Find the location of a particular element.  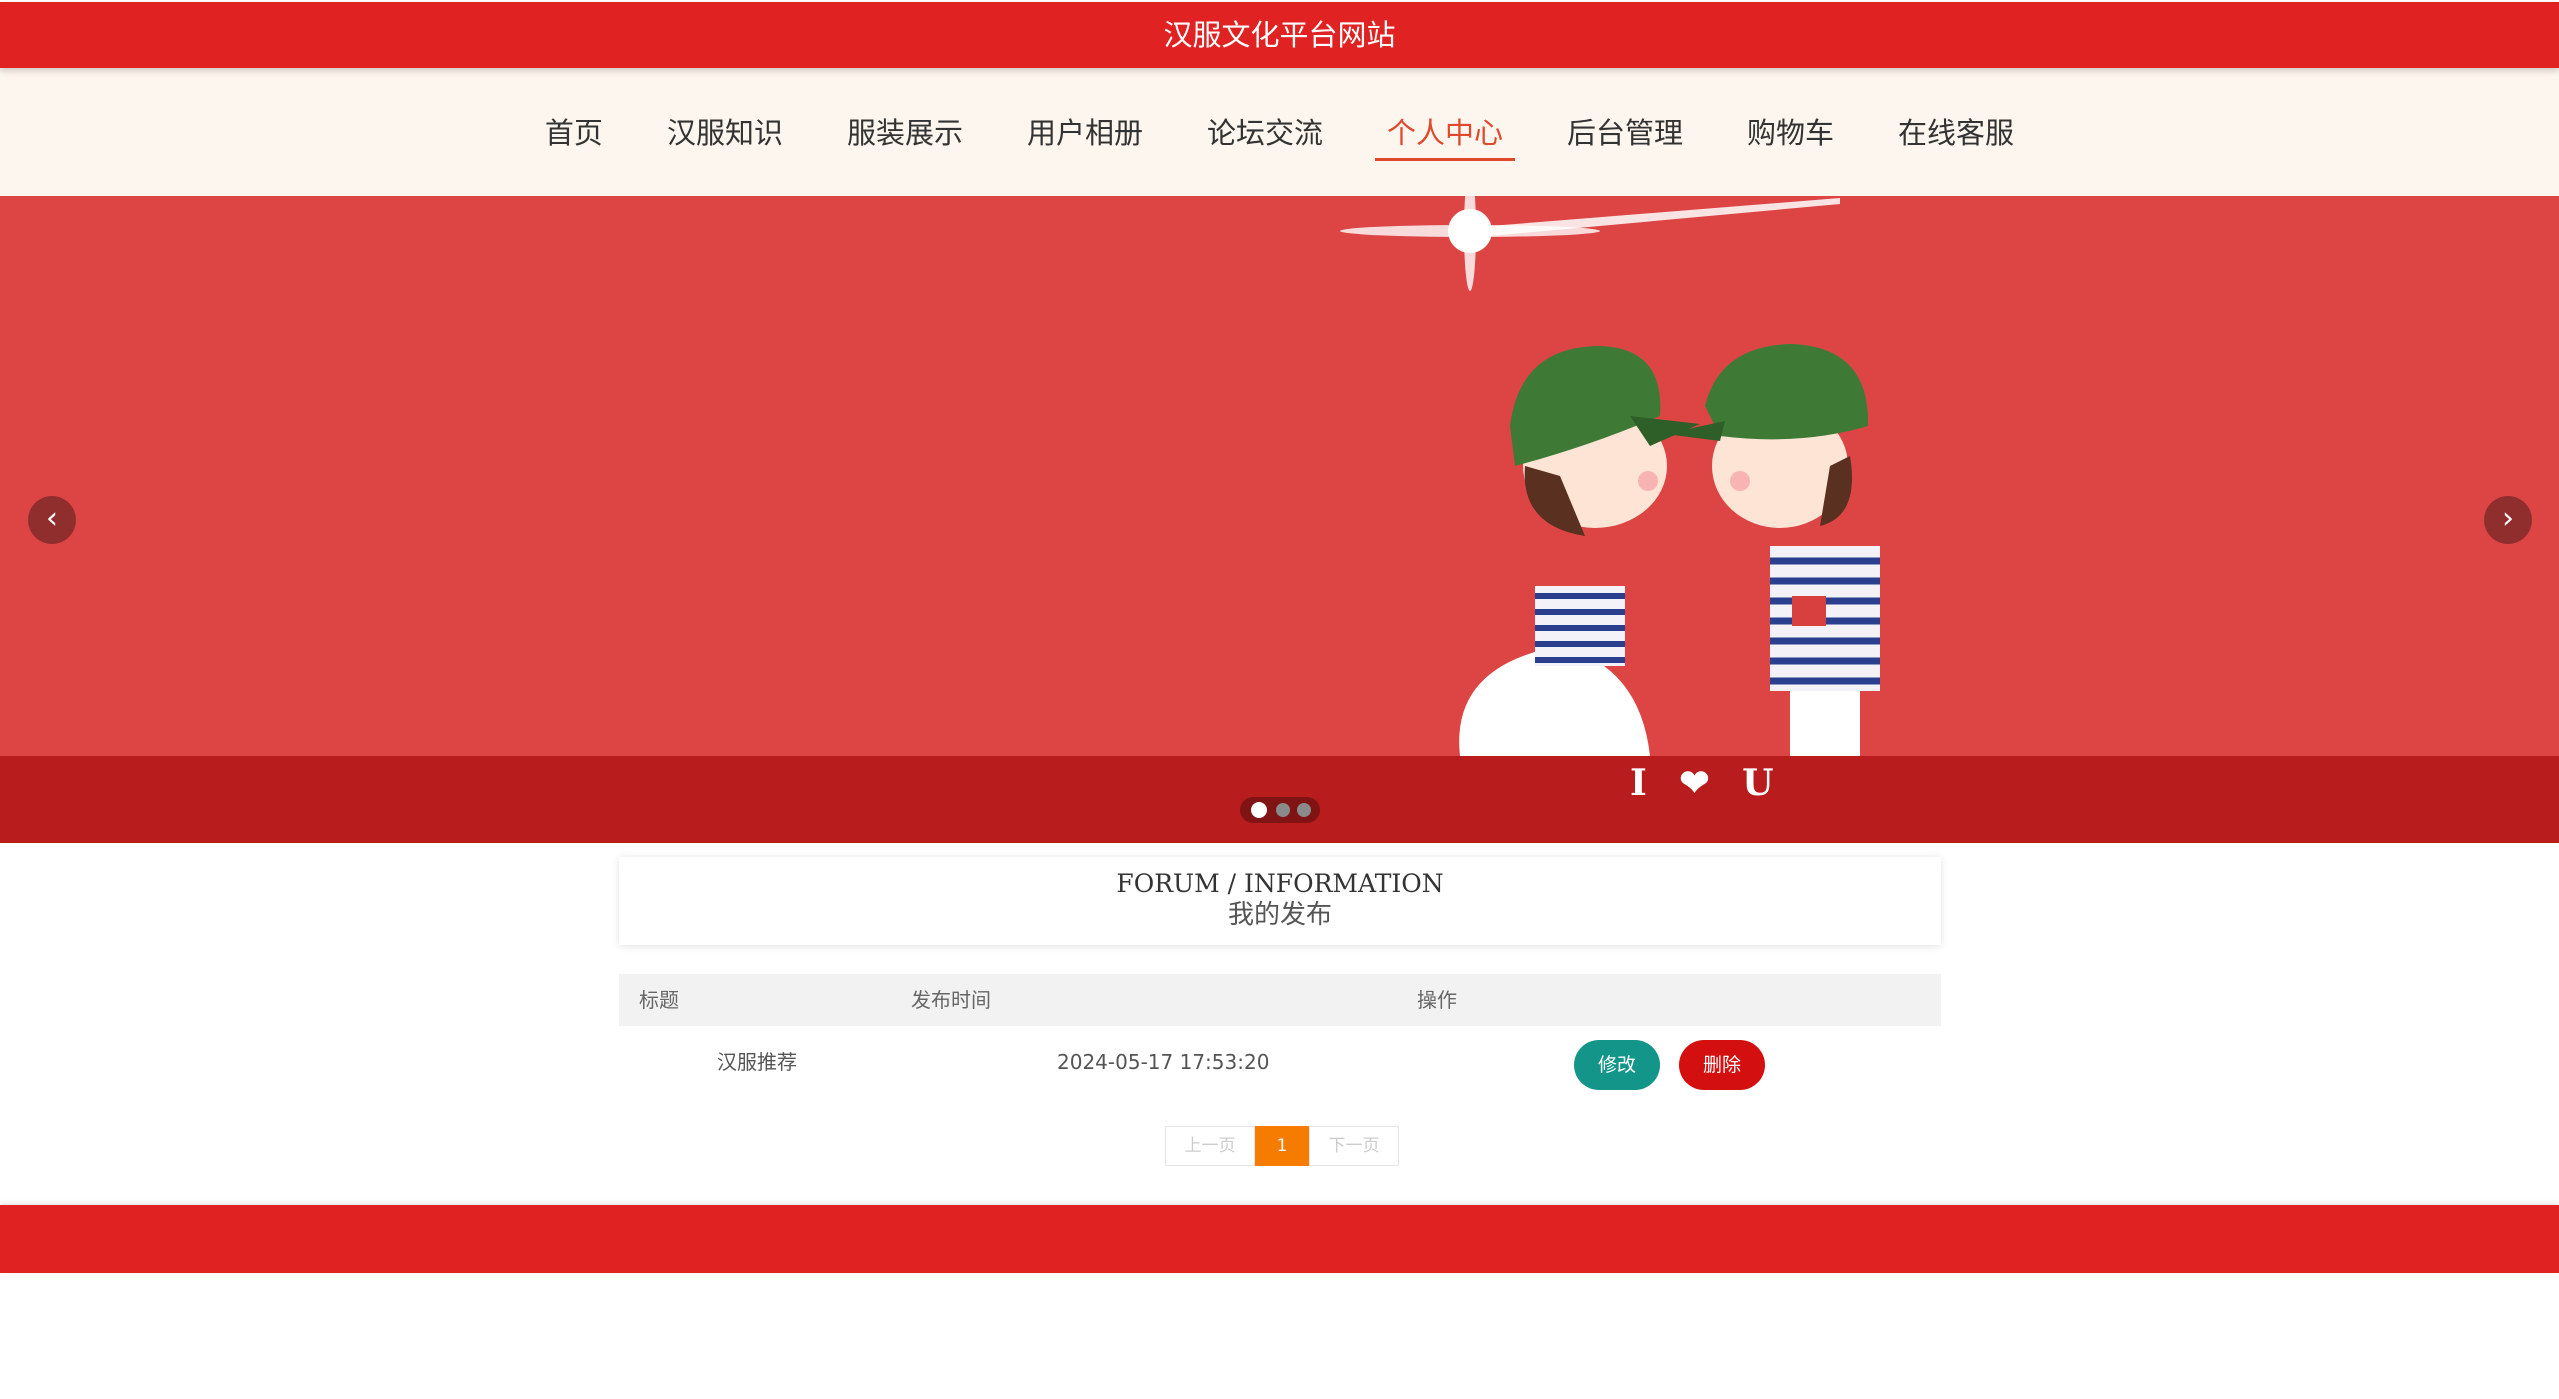

banner-illustration is located at coordinates (1610, 476).